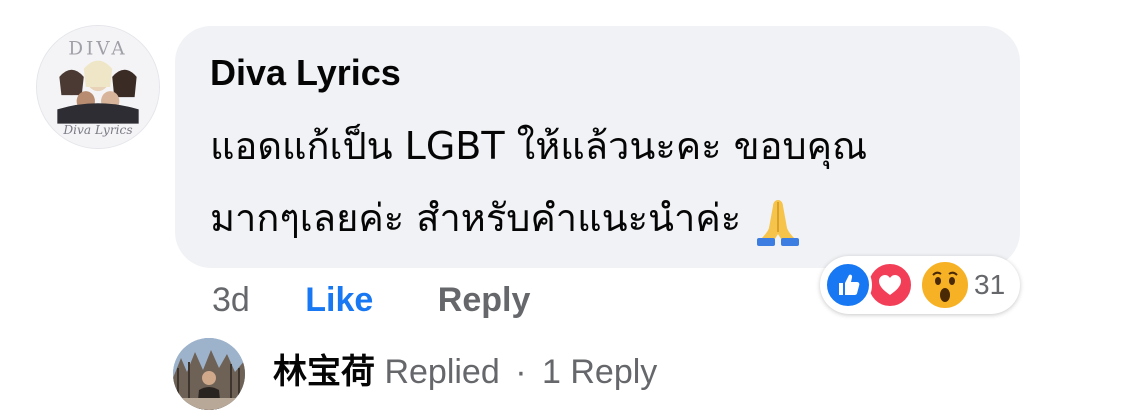 The width and height of the screenshot is (1125, 416). What do you see at coordinates (539, 146) in the screenshot?
I see `comment-text-line-1: แอดแก้เป็น LGBT ให้แล้วนะคะ ขอบคุณ` at bounding box center [539, 146].